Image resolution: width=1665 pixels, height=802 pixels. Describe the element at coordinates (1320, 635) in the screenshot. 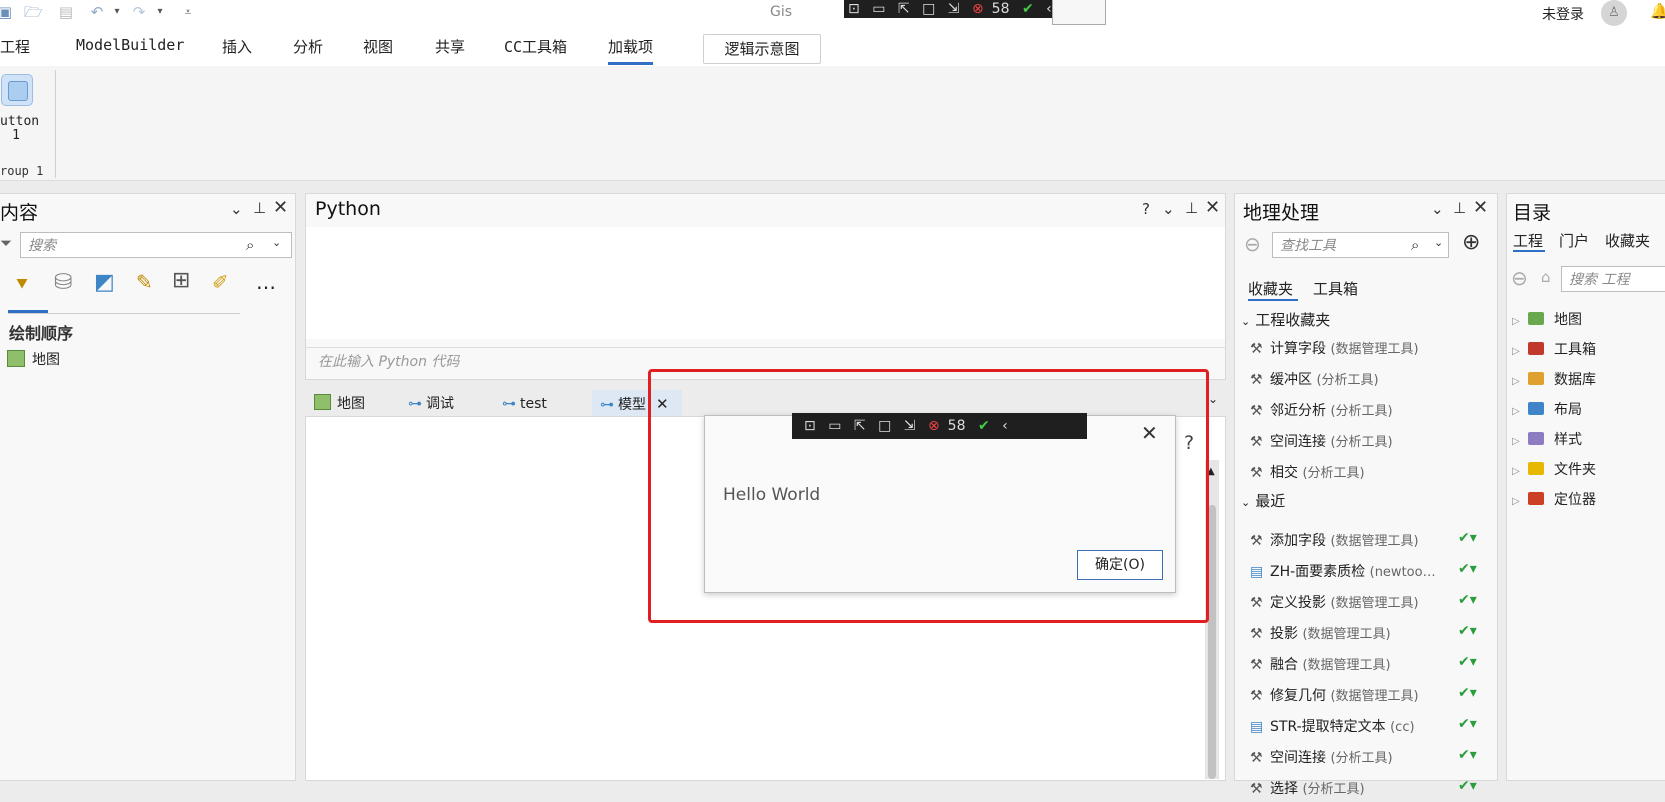

I see `recent-tool-item: ⚒ 投影 (数据管理工具)` at that location.